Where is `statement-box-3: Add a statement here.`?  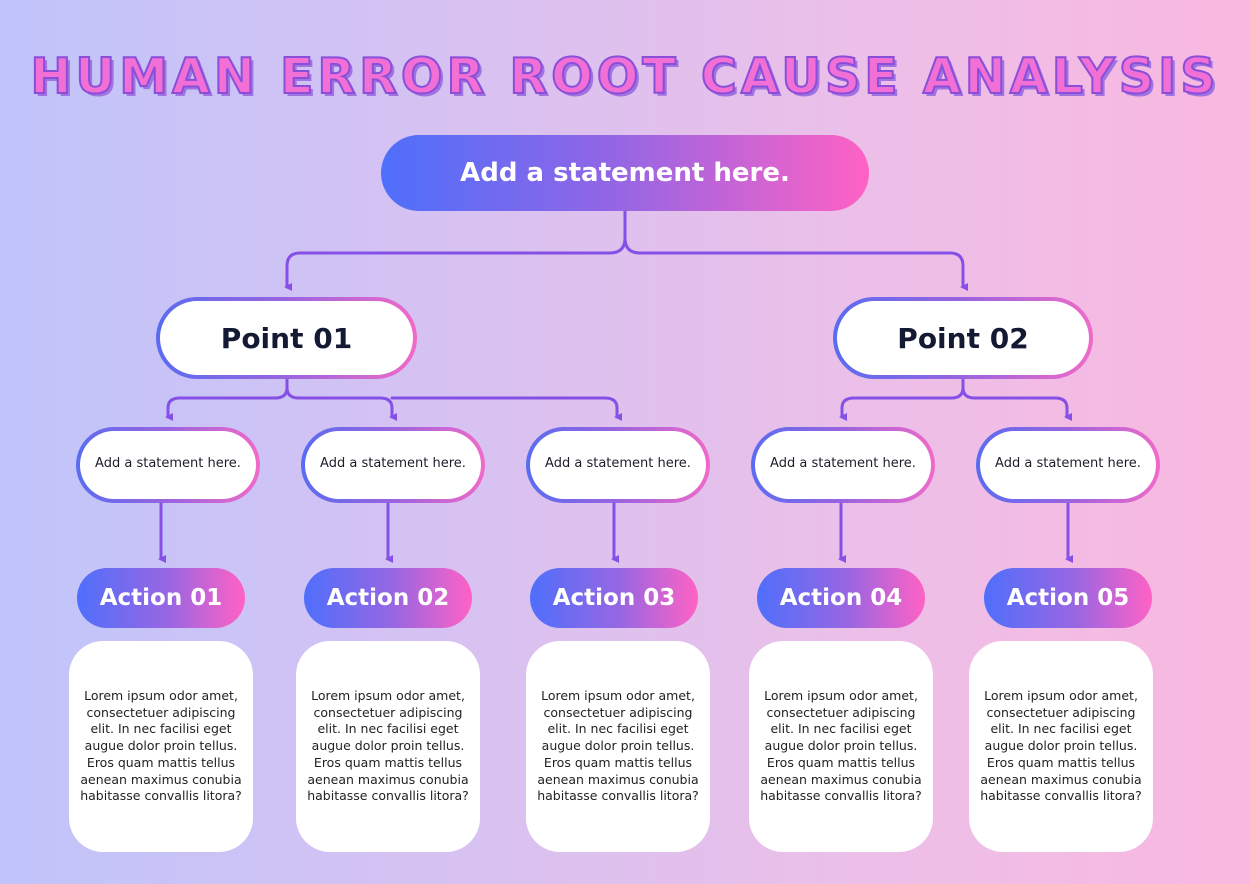 statement-box-3: Add a statement here. is located at coordinates (618, 465).